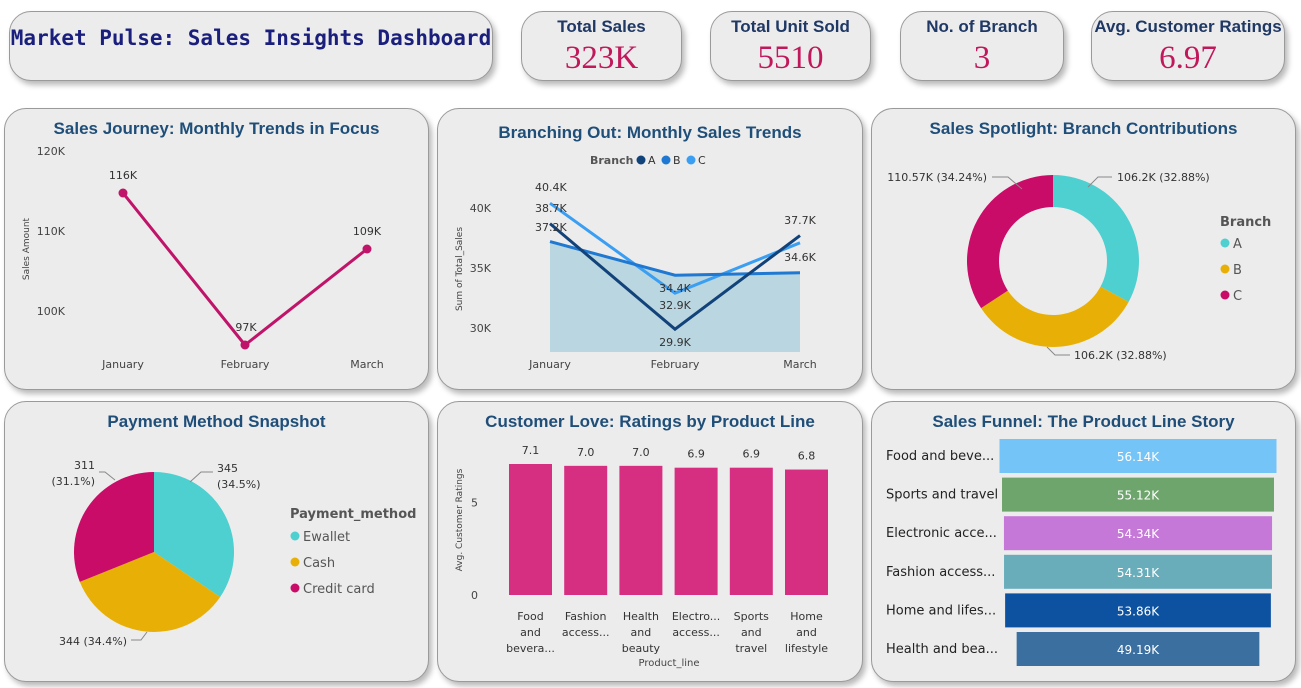  I want to click on kpi-label: Total Unit Sold, so click(790, 26).